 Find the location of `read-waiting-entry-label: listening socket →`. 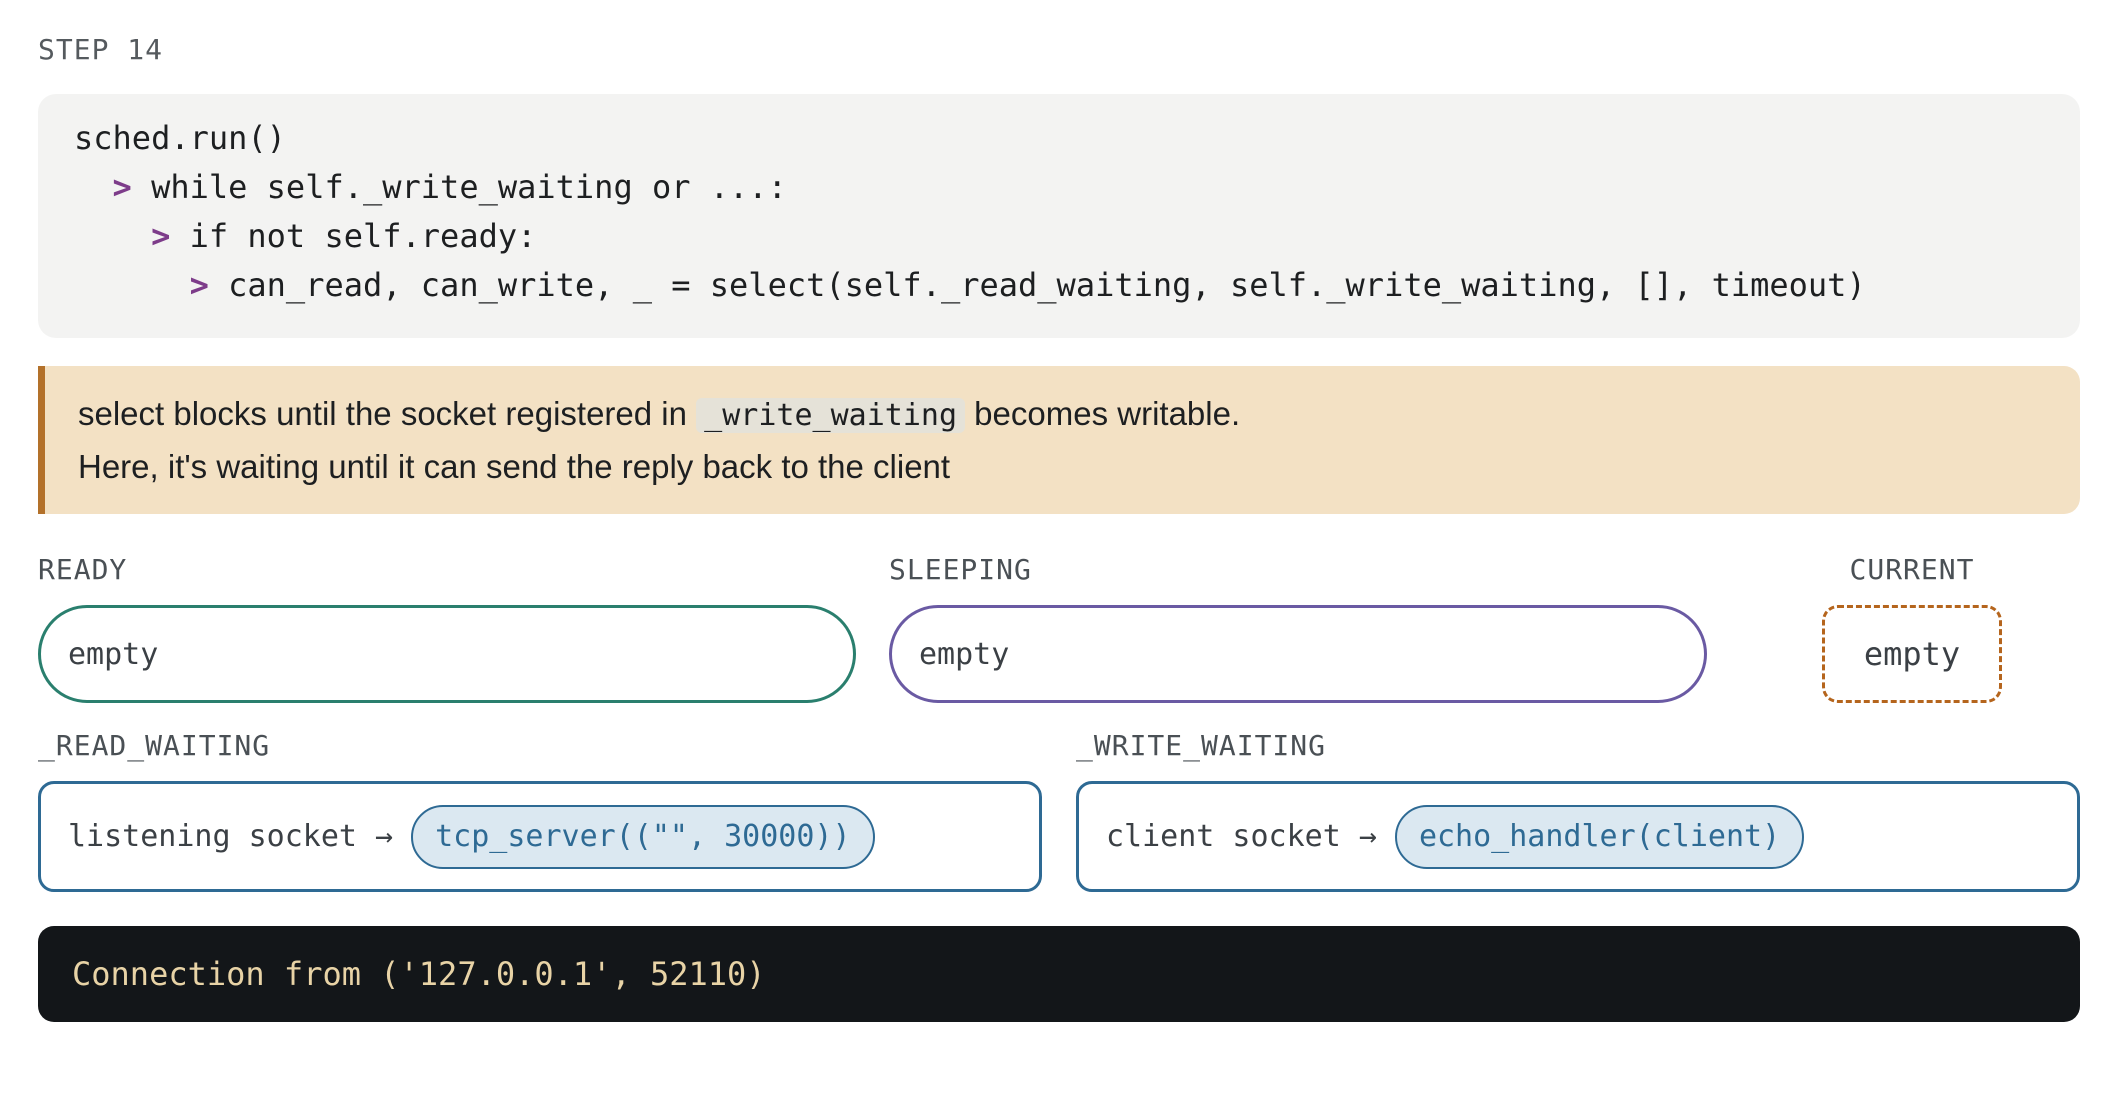

read-waiting-entry-label: listening socket → is located at coordinates (231, 836).